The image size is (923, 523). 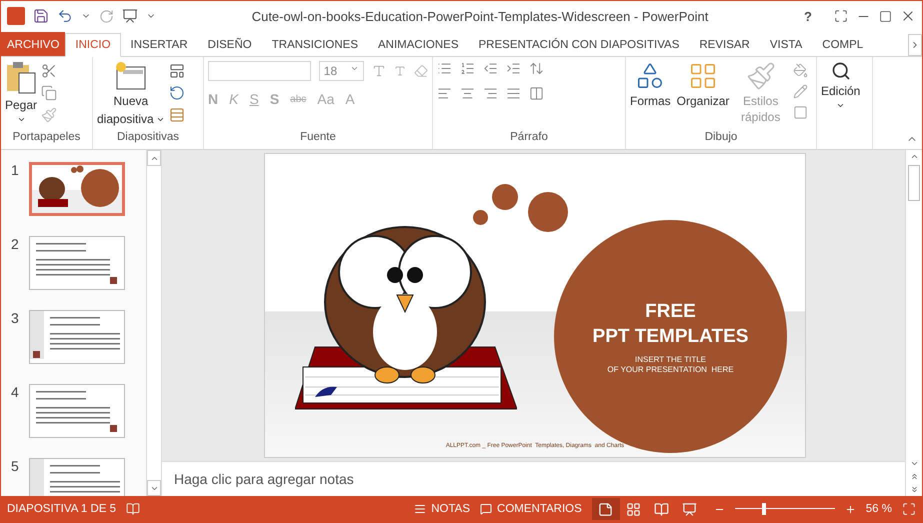 What do you see at coordinates (764, 509) in the screenshot?
I see `zoom-thumb` at bounding box center [764, 509].